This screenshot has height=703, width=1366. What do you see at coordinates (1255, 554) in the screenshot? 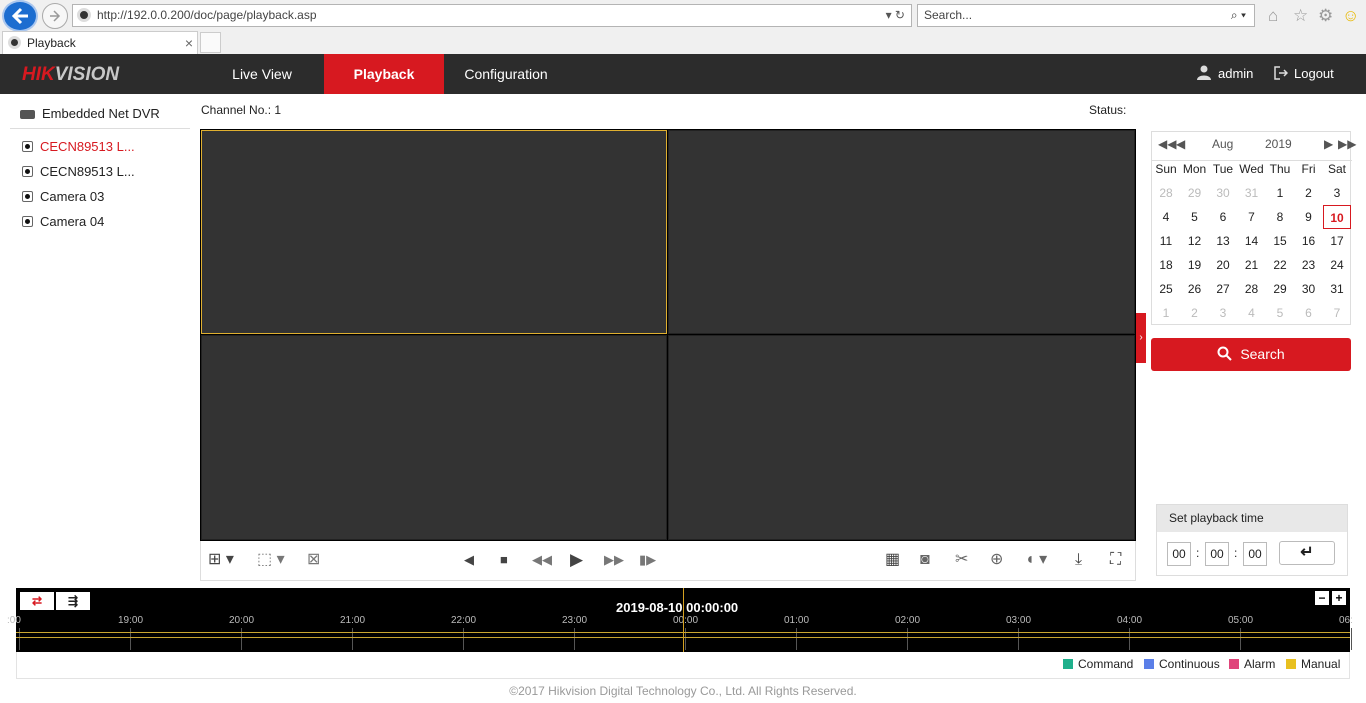
I see `second-input: 00` at bounding box center [1255, 554].